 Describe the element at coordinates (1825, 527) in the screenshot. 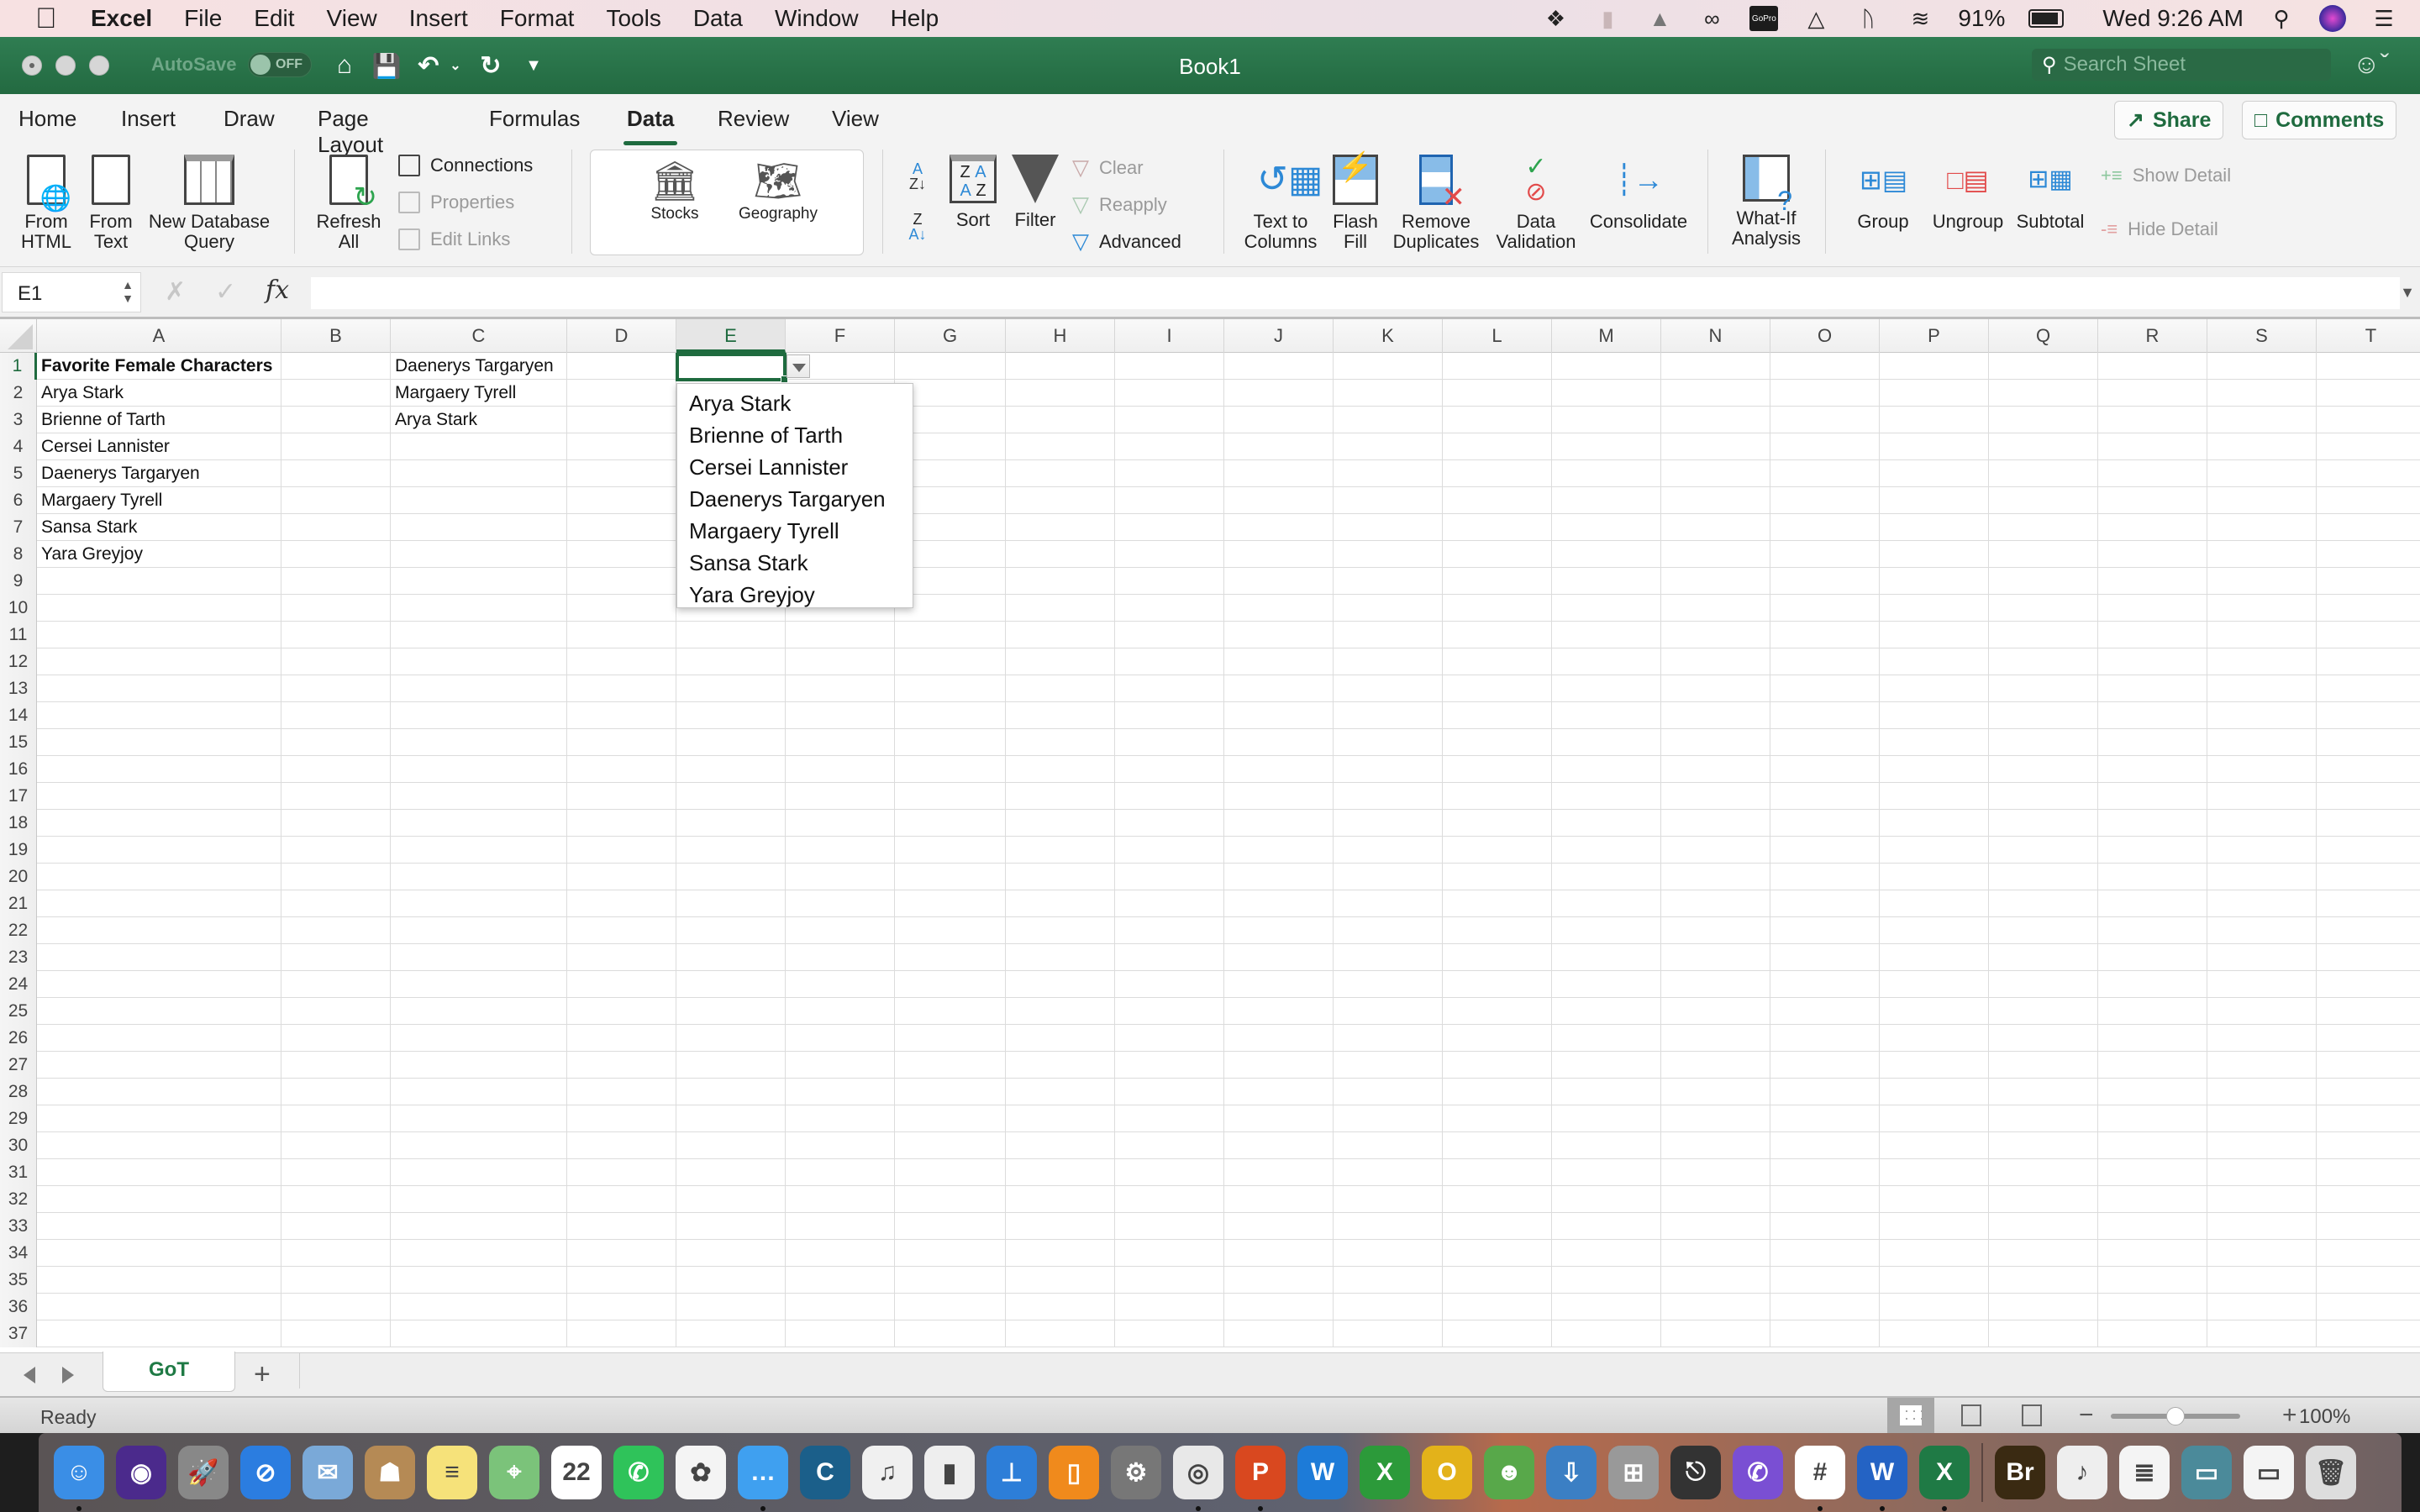

I see `cell-o7` at that location.